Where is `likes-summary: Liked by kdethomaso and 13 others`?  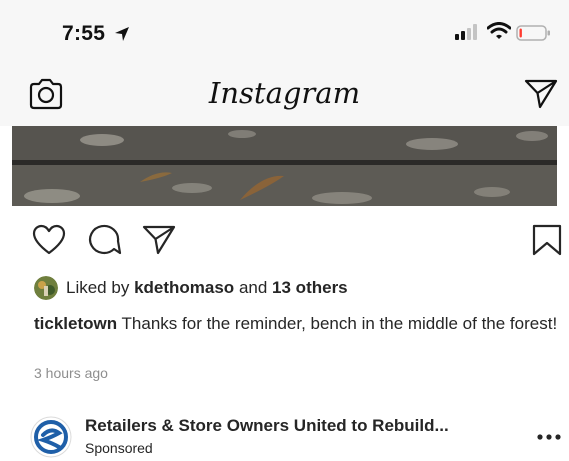 likes-summary: Liked by kdethomaso and 13 others is located at coordinates (191, 288).